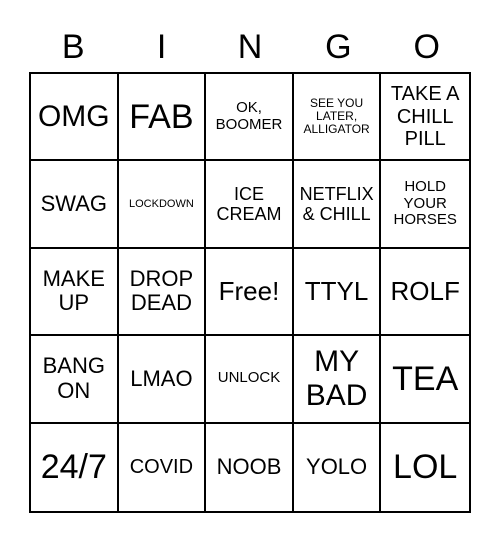  What do you see at coordinates (163, 467) in the screenshot?
I see `bingo-cell: COVID` at bounding box center [163, 467].